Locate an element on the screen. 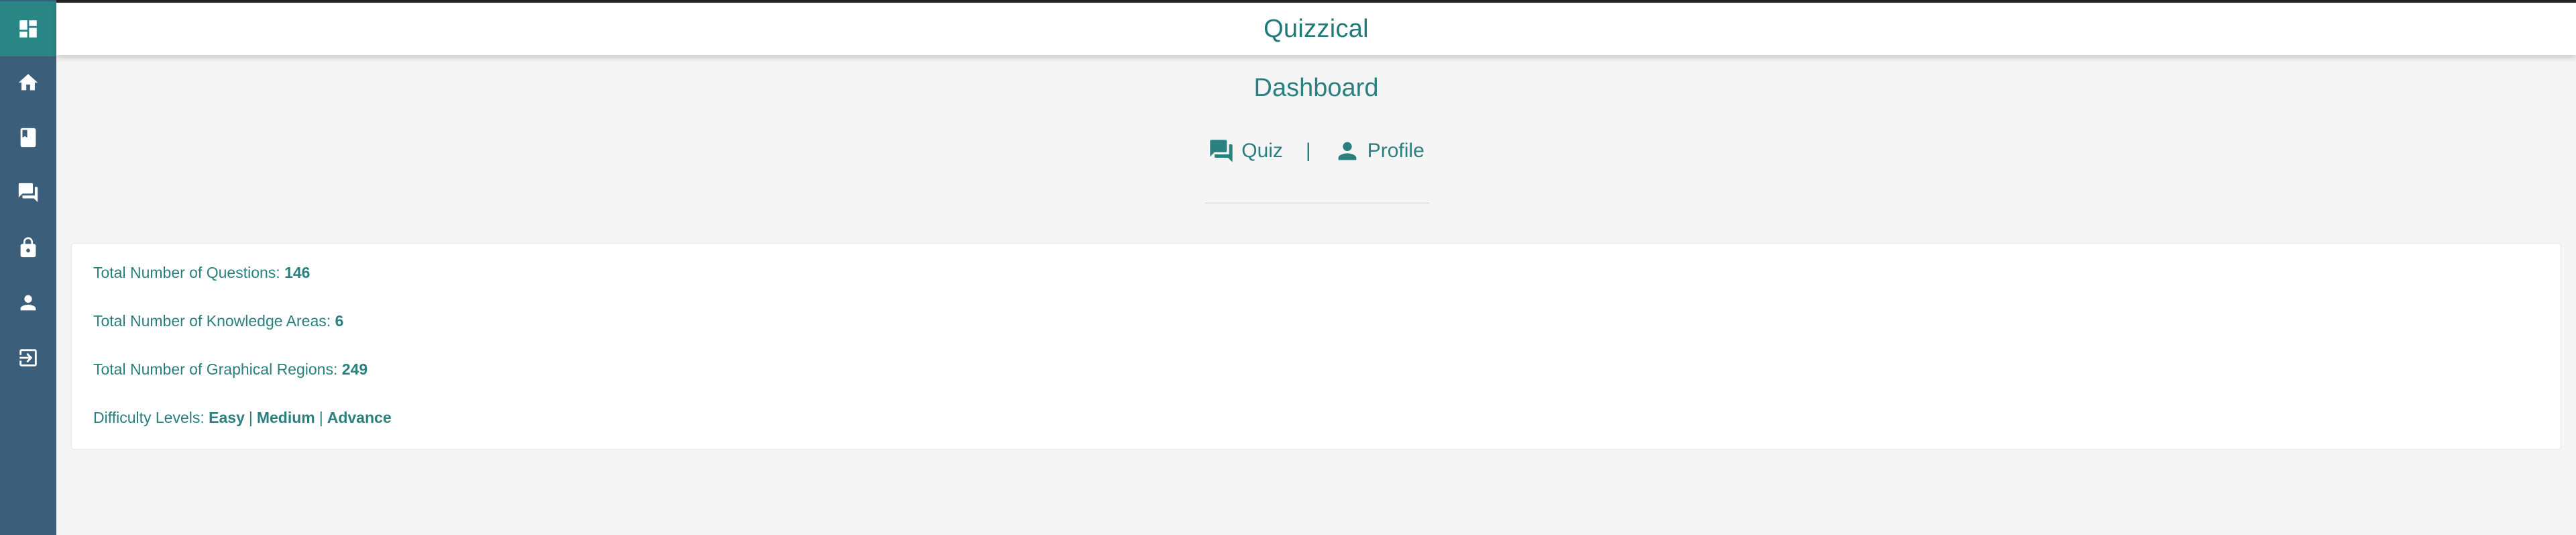 The image size is (2576, 535). stat-knowledge-areas-label: Total Number of Knowledge Areas: is located at coordinates (212, 321).